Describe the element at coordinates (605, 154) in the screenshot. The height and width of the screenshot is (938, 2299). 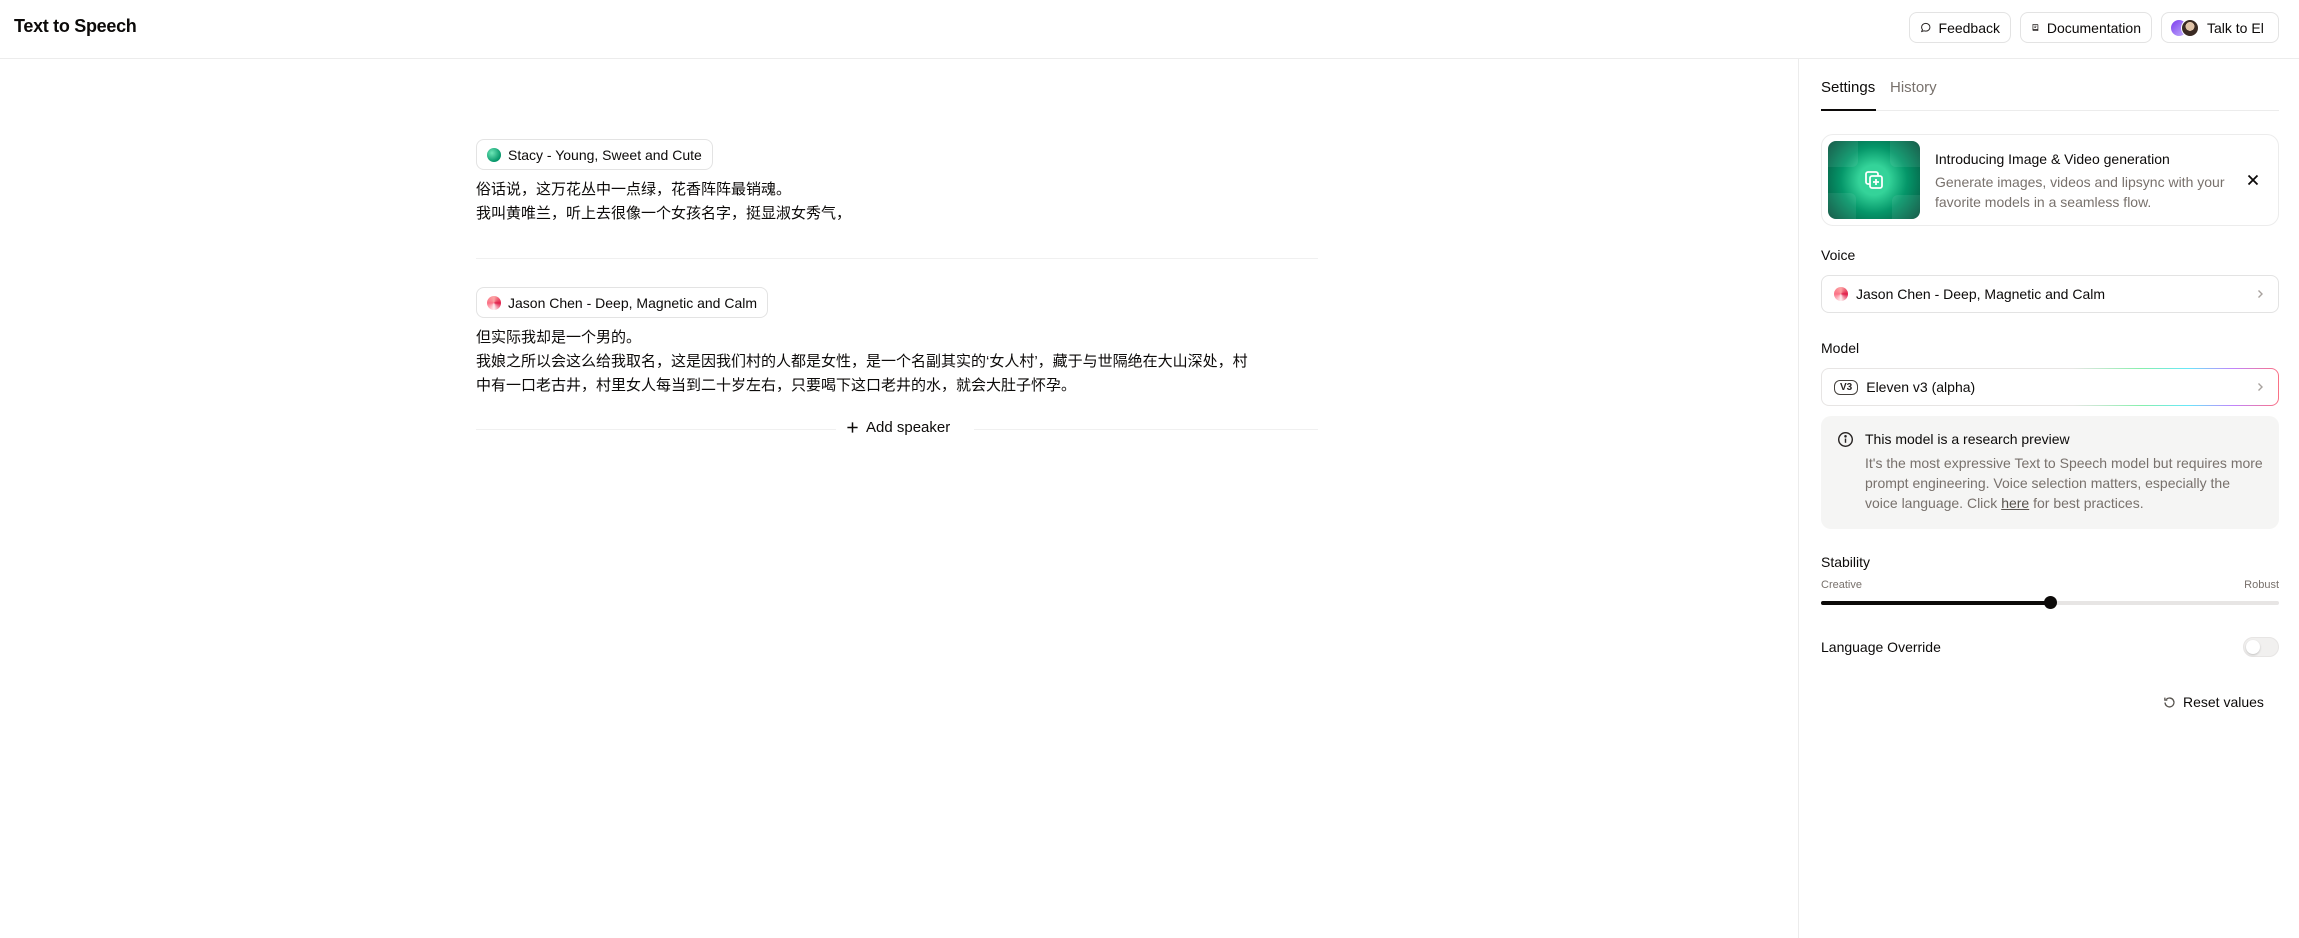
I see `voice-chip-label: Stacy - Young, Sweet and Cute` at that location.